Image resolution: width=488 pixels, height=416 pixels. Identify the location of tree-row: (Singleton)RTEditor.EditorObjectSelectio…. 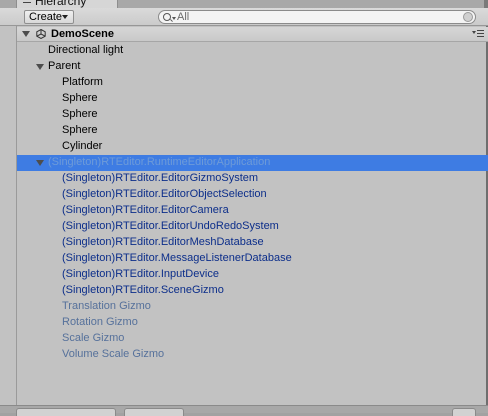
(252, 195).